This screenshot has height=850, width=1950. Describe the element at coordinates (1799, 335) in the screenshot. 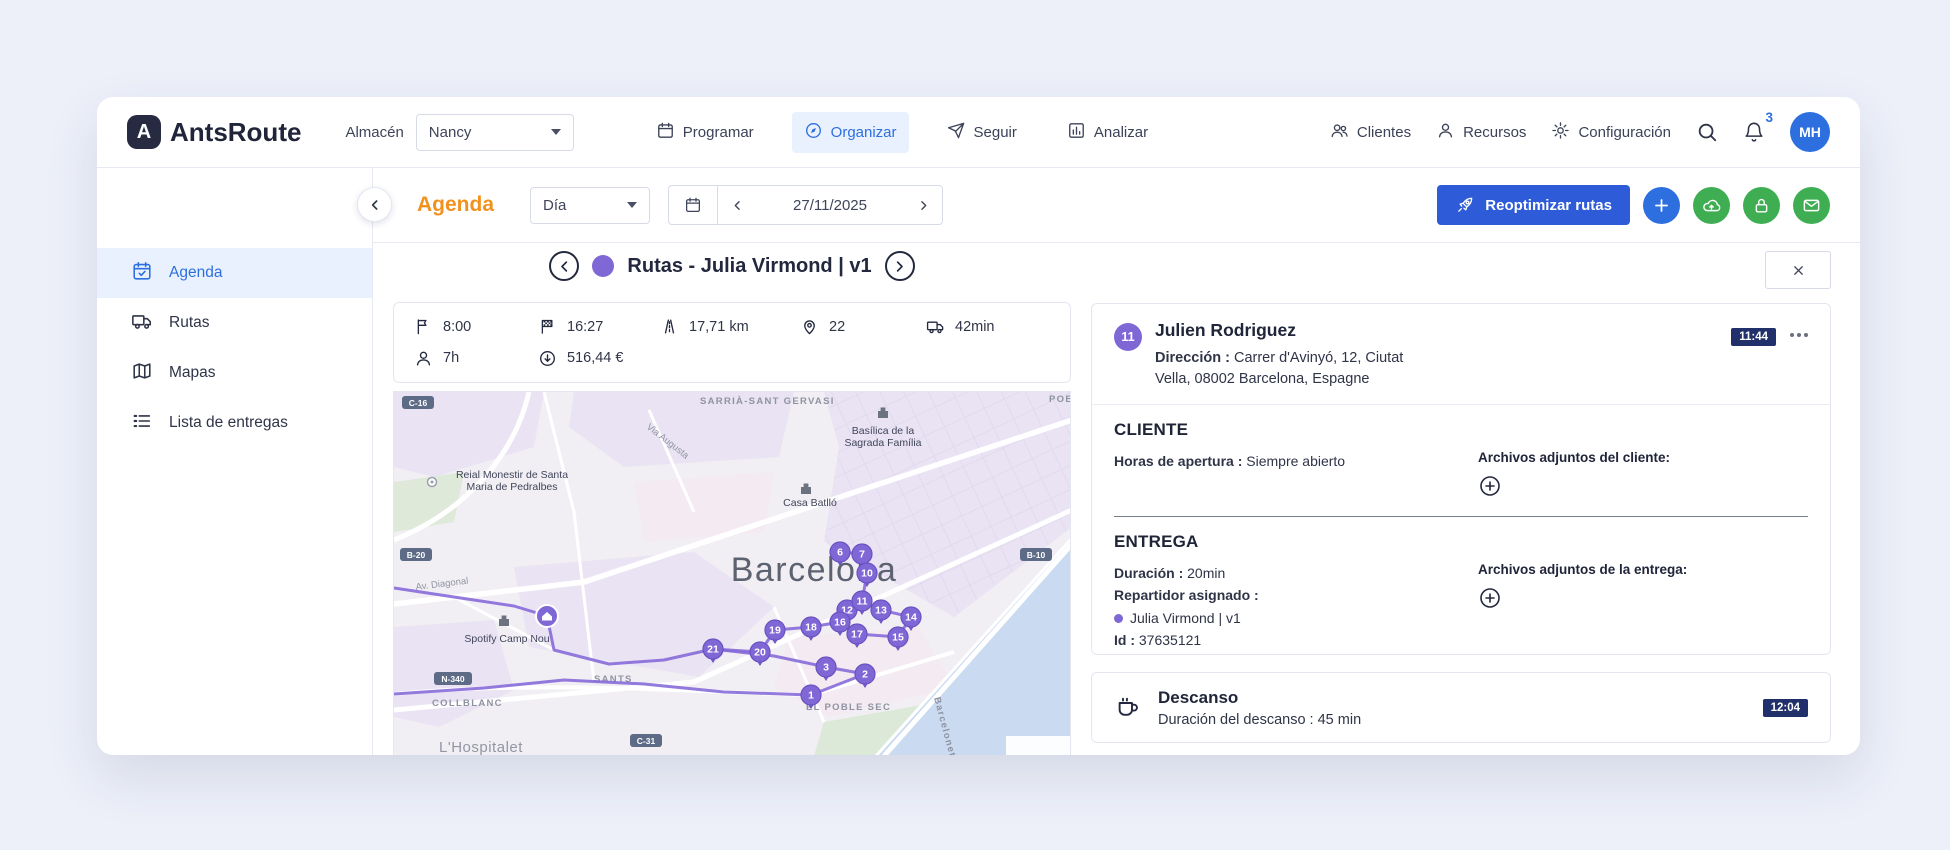

I see `more-options-button` at that location.